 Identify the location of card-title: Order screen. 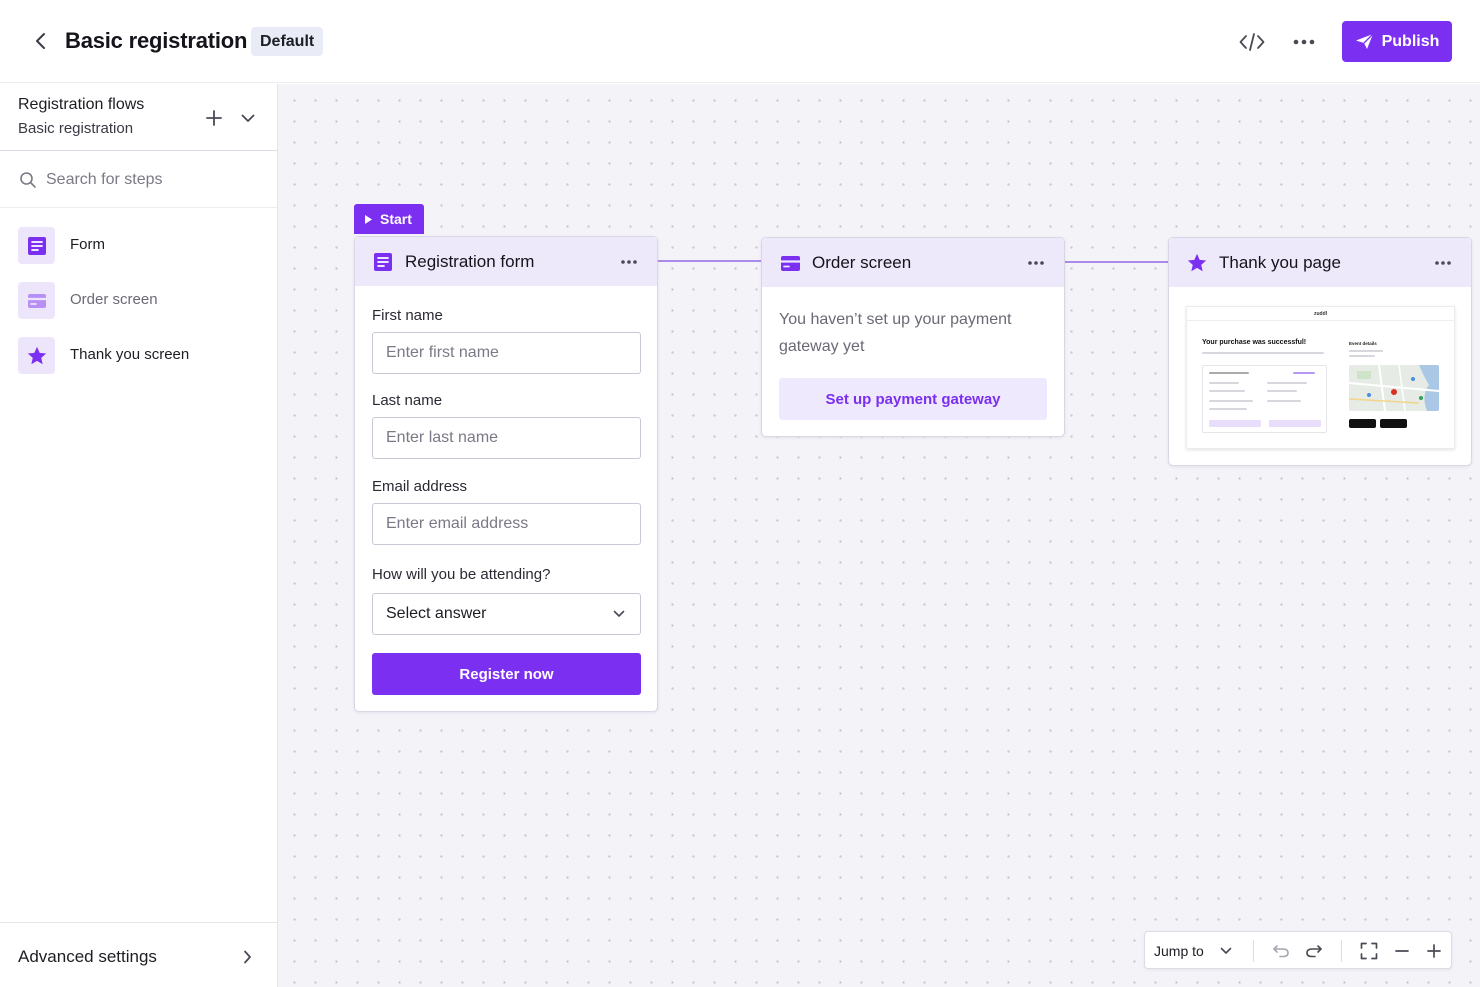
(862, 262).